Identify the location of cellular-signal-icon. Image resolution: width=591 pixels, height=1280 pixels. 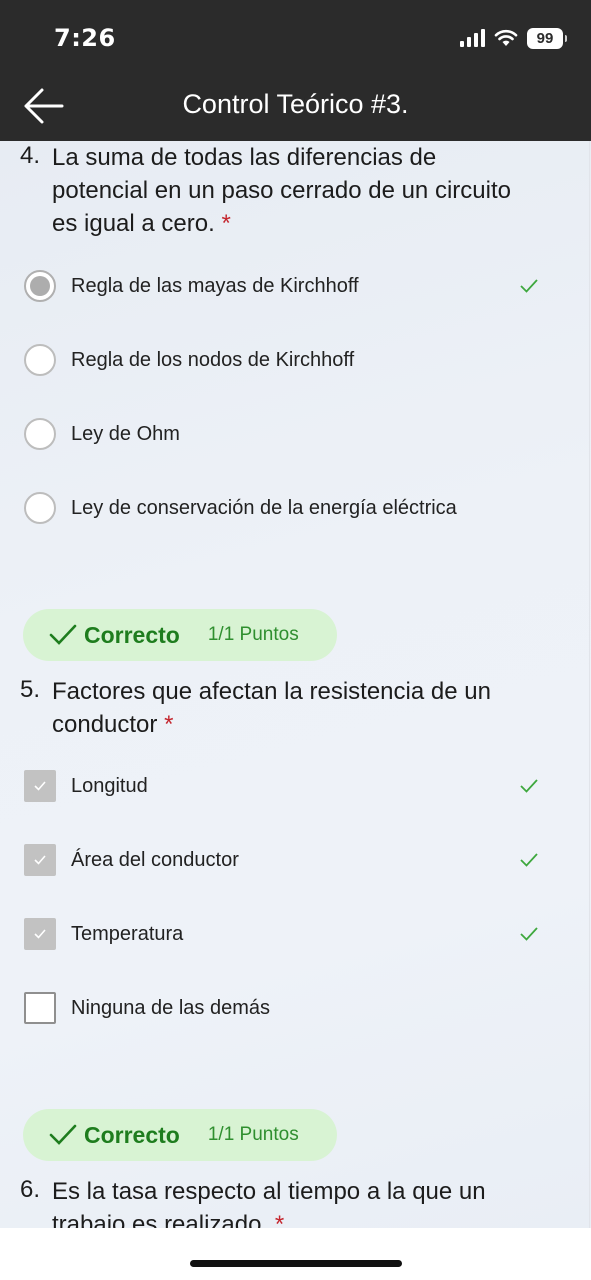
(472, 38).